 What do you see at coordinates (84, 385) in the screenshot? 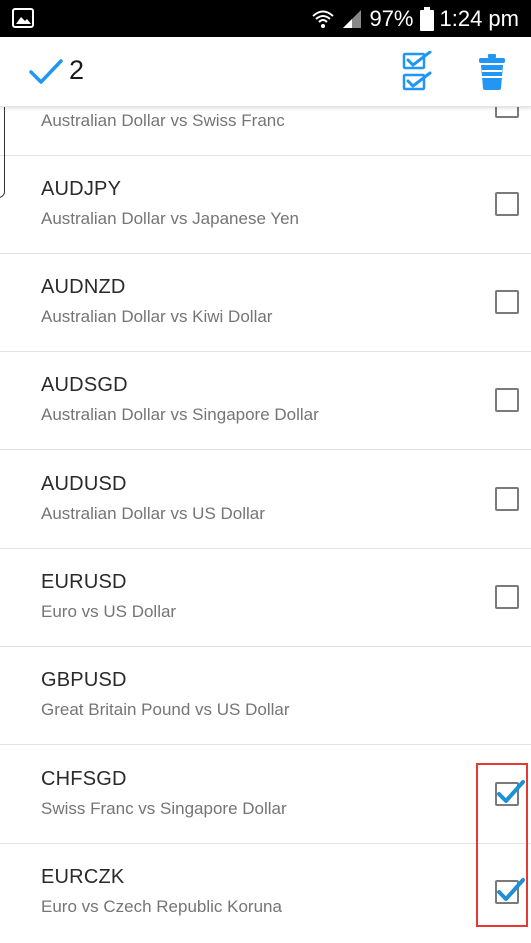
I see `pair-code: AUDSGD` at bounding box center [84, 385].